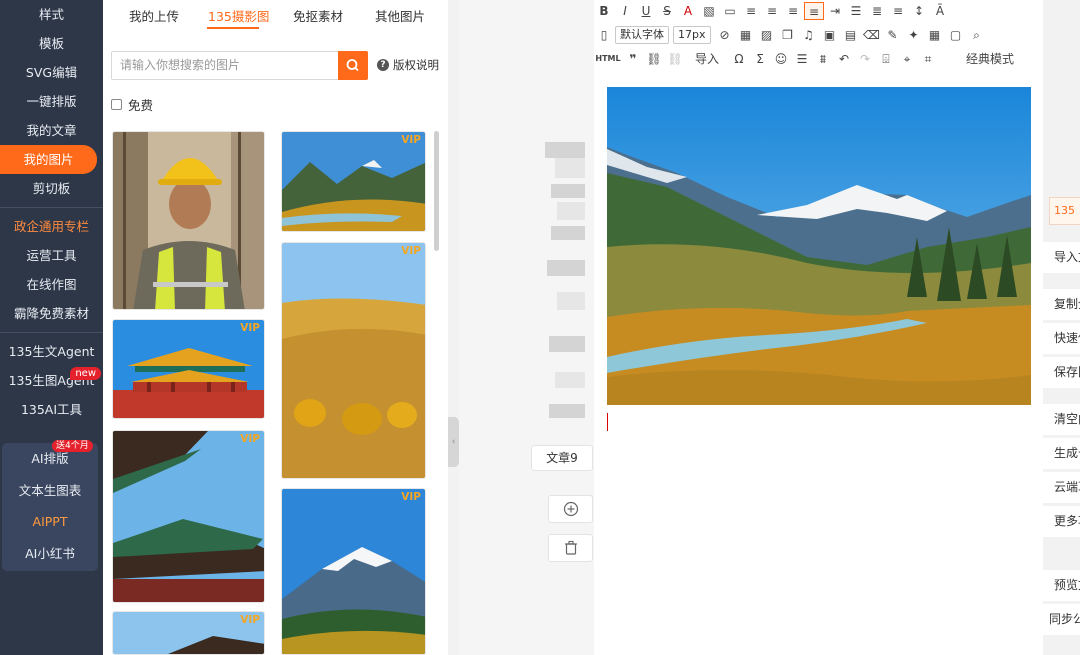 The width and height of the screenshot is (1080, 655). Describe the element at coordinates (50, 491) in the screenshot. I see `ai-item-text-to-chart: 文本生图表` at that location.